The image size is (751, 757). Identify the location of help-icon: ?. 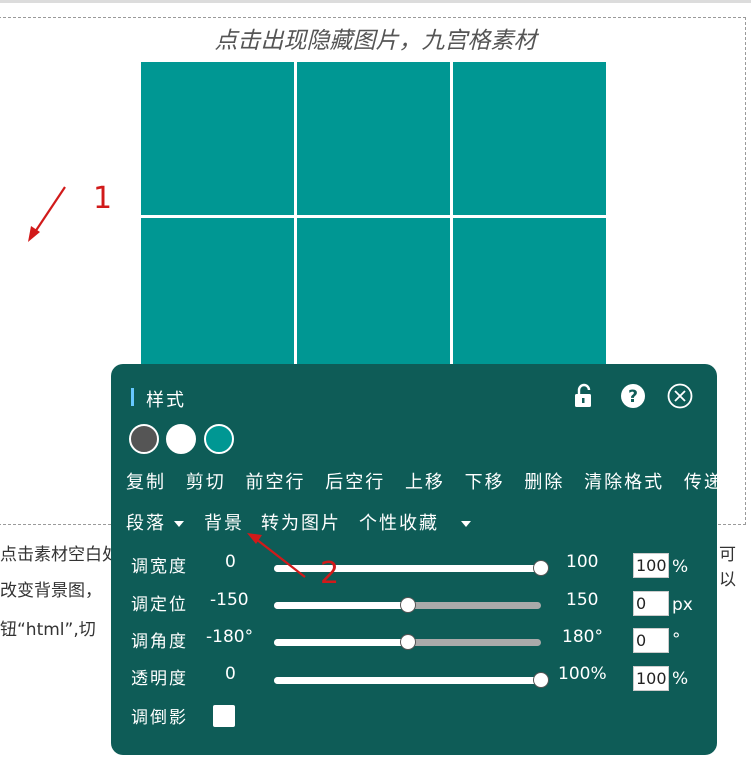
(633, 396).